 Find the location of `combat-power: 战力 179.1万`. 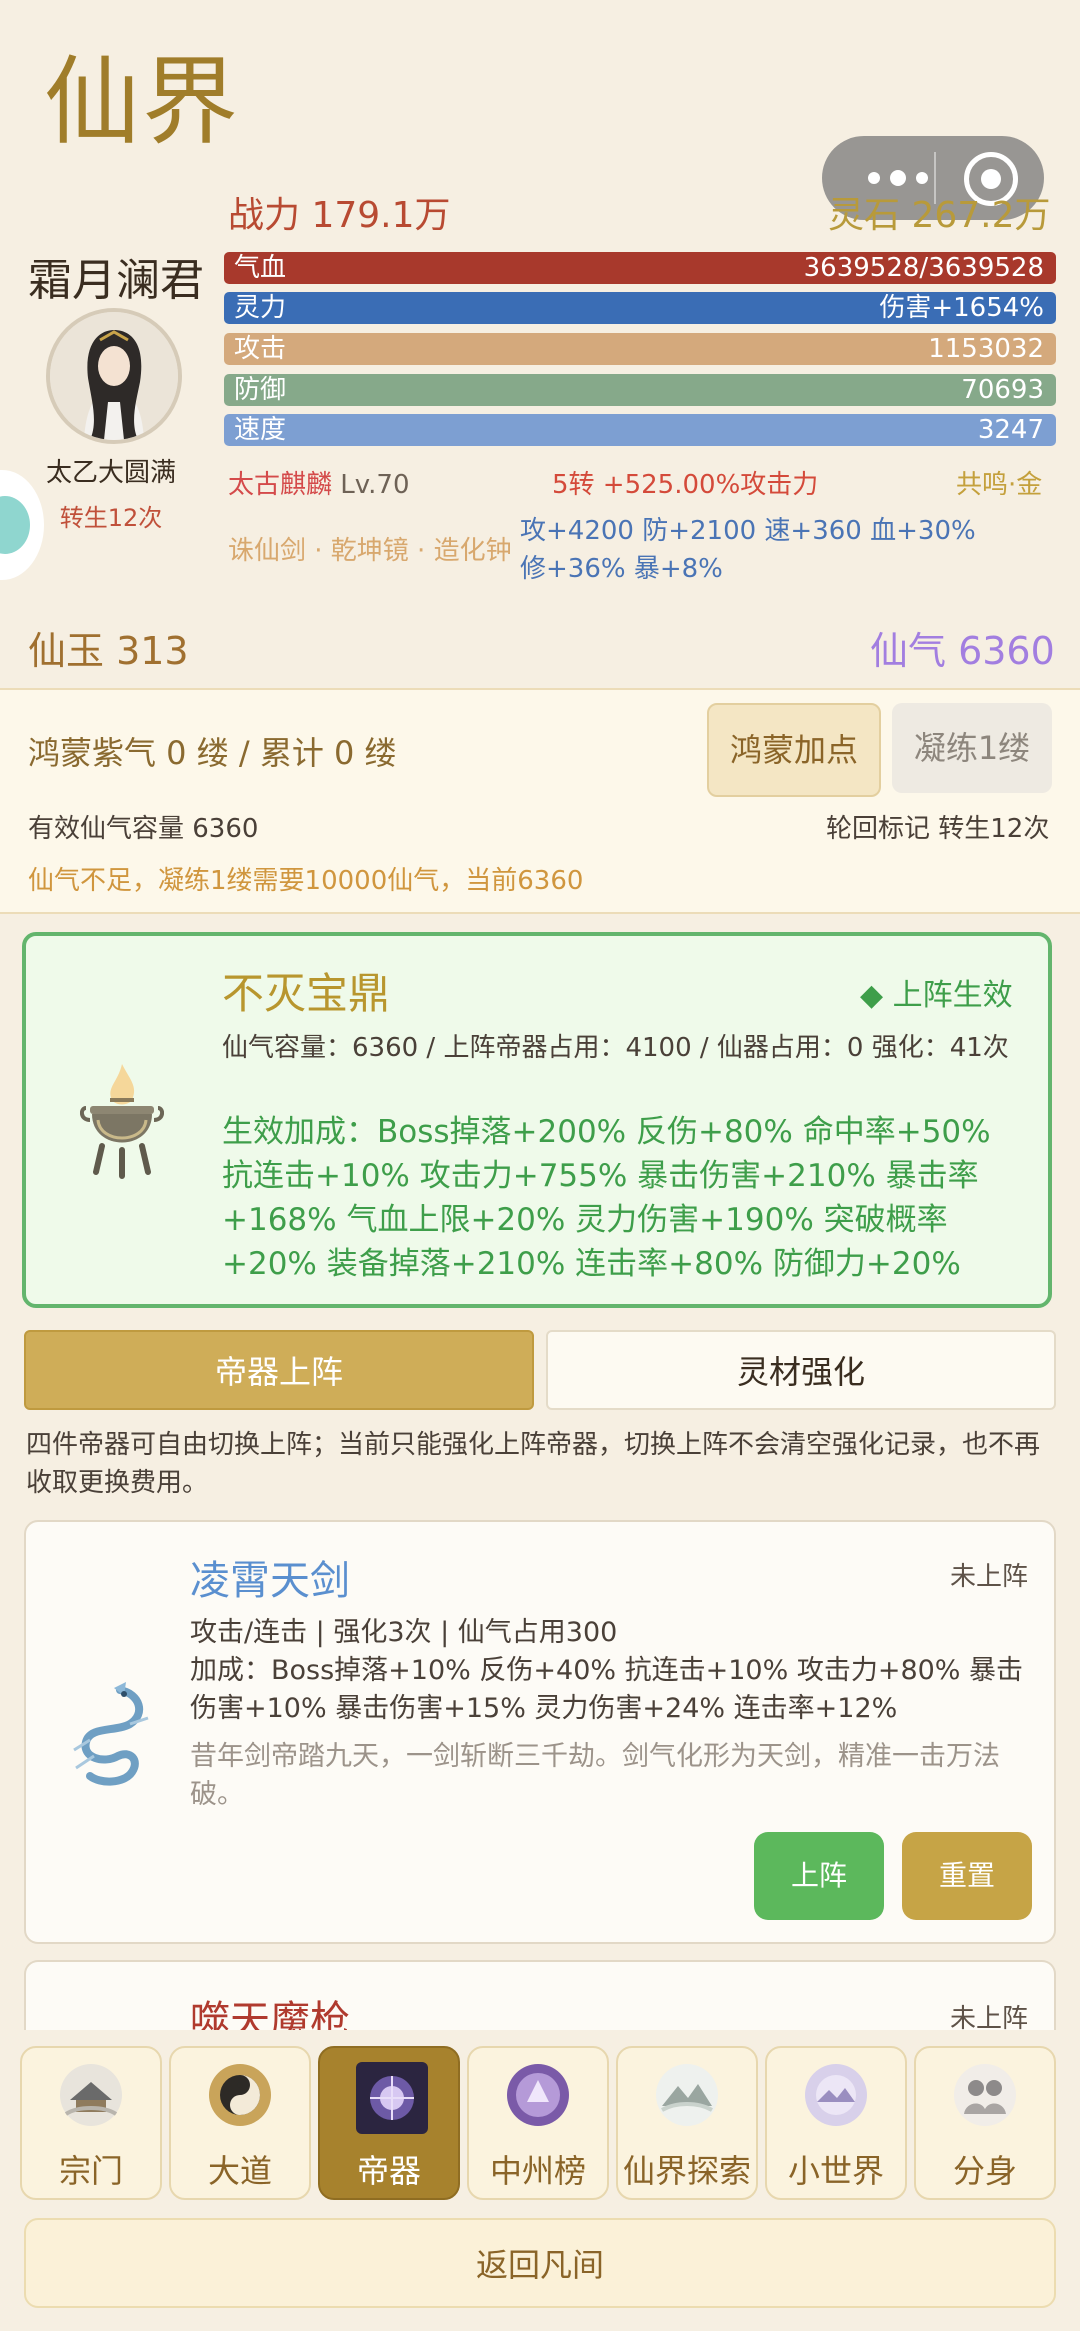

combat-power: 战力 179.1万 is located at coordinates (339, 215).